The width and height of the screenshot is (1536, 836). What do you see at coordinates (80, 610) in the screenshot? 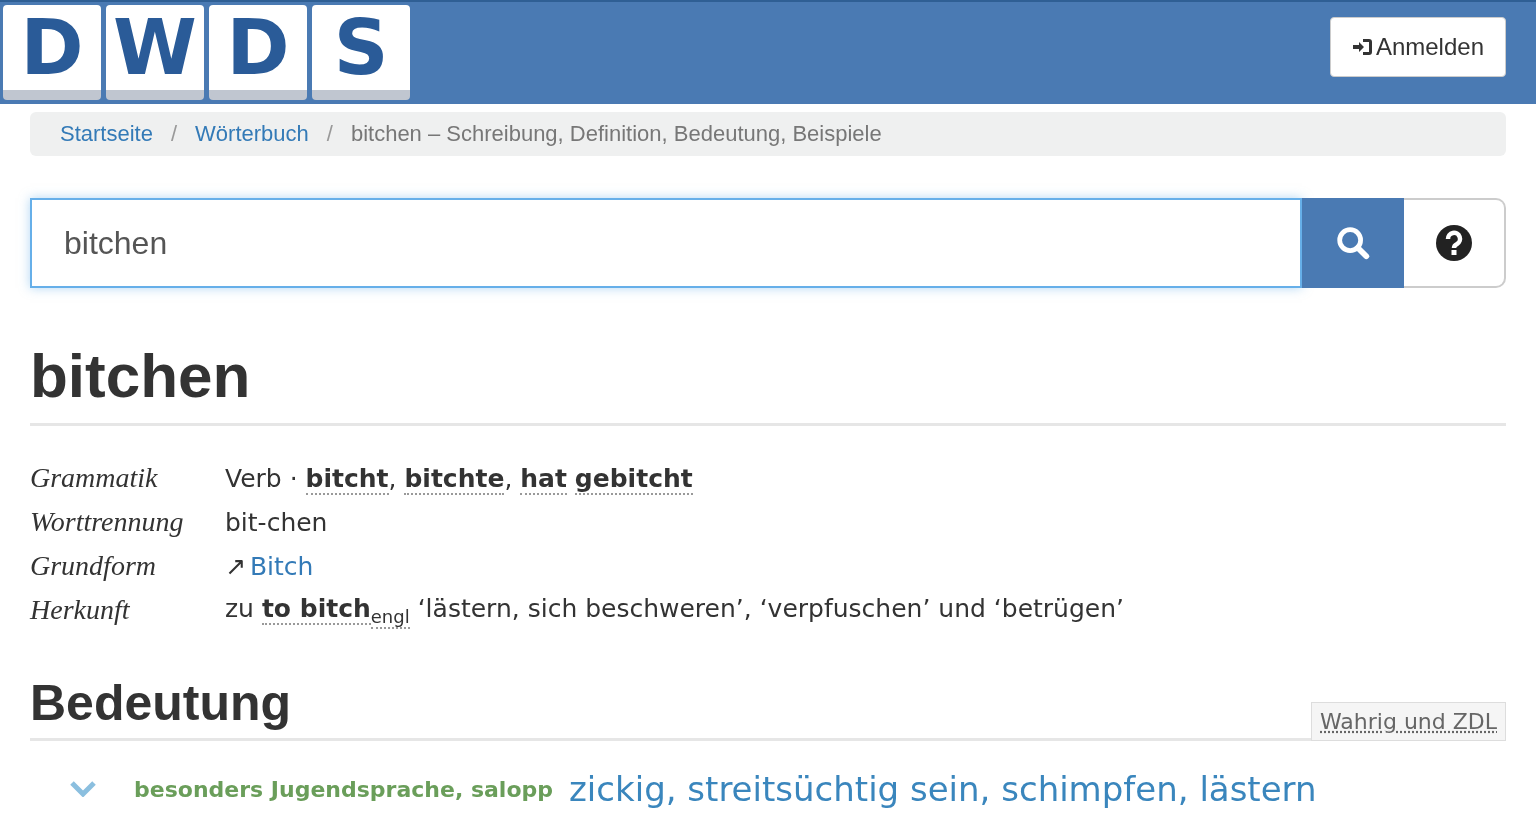
I see `detail-label: Herkunft` at bounding box center [80, 610].